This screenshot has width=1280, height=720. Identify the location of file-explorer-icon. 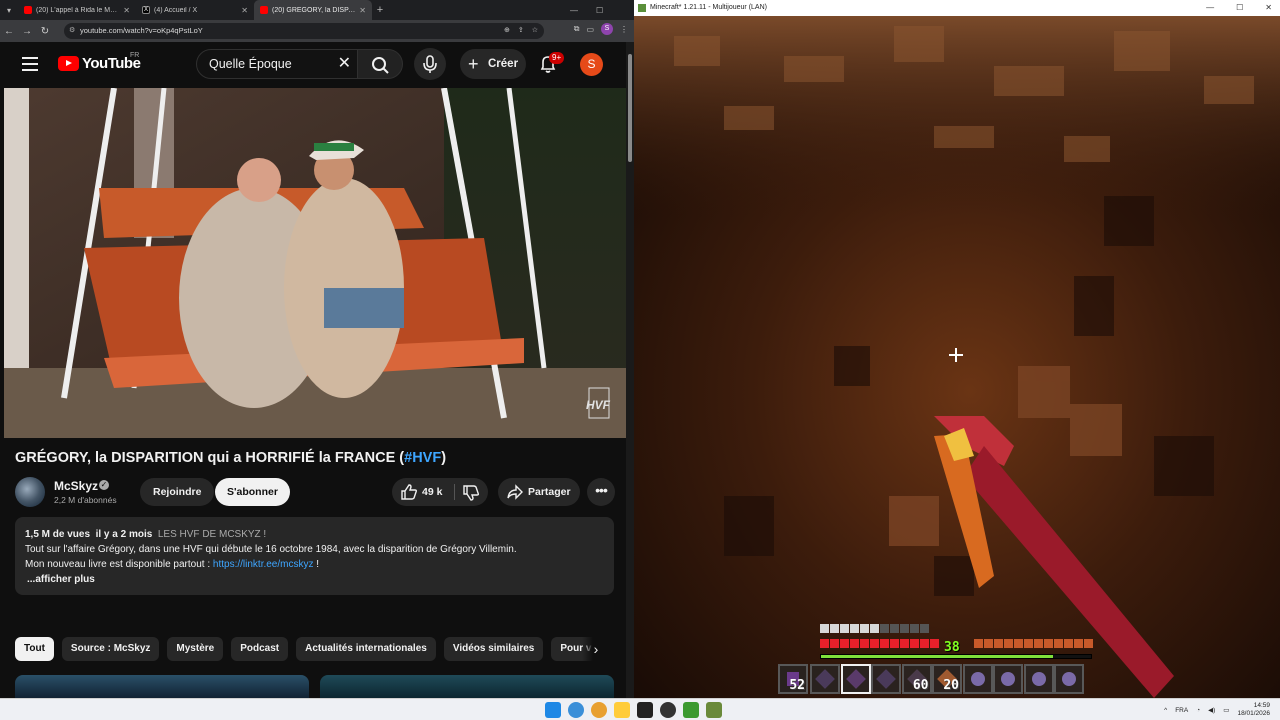
(622, 710).